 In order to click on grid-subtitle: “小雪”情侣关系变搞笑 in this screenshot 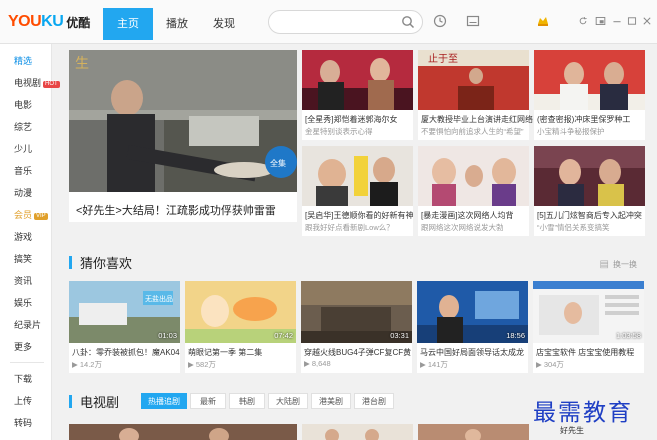, I will do `click(573, 227)`.